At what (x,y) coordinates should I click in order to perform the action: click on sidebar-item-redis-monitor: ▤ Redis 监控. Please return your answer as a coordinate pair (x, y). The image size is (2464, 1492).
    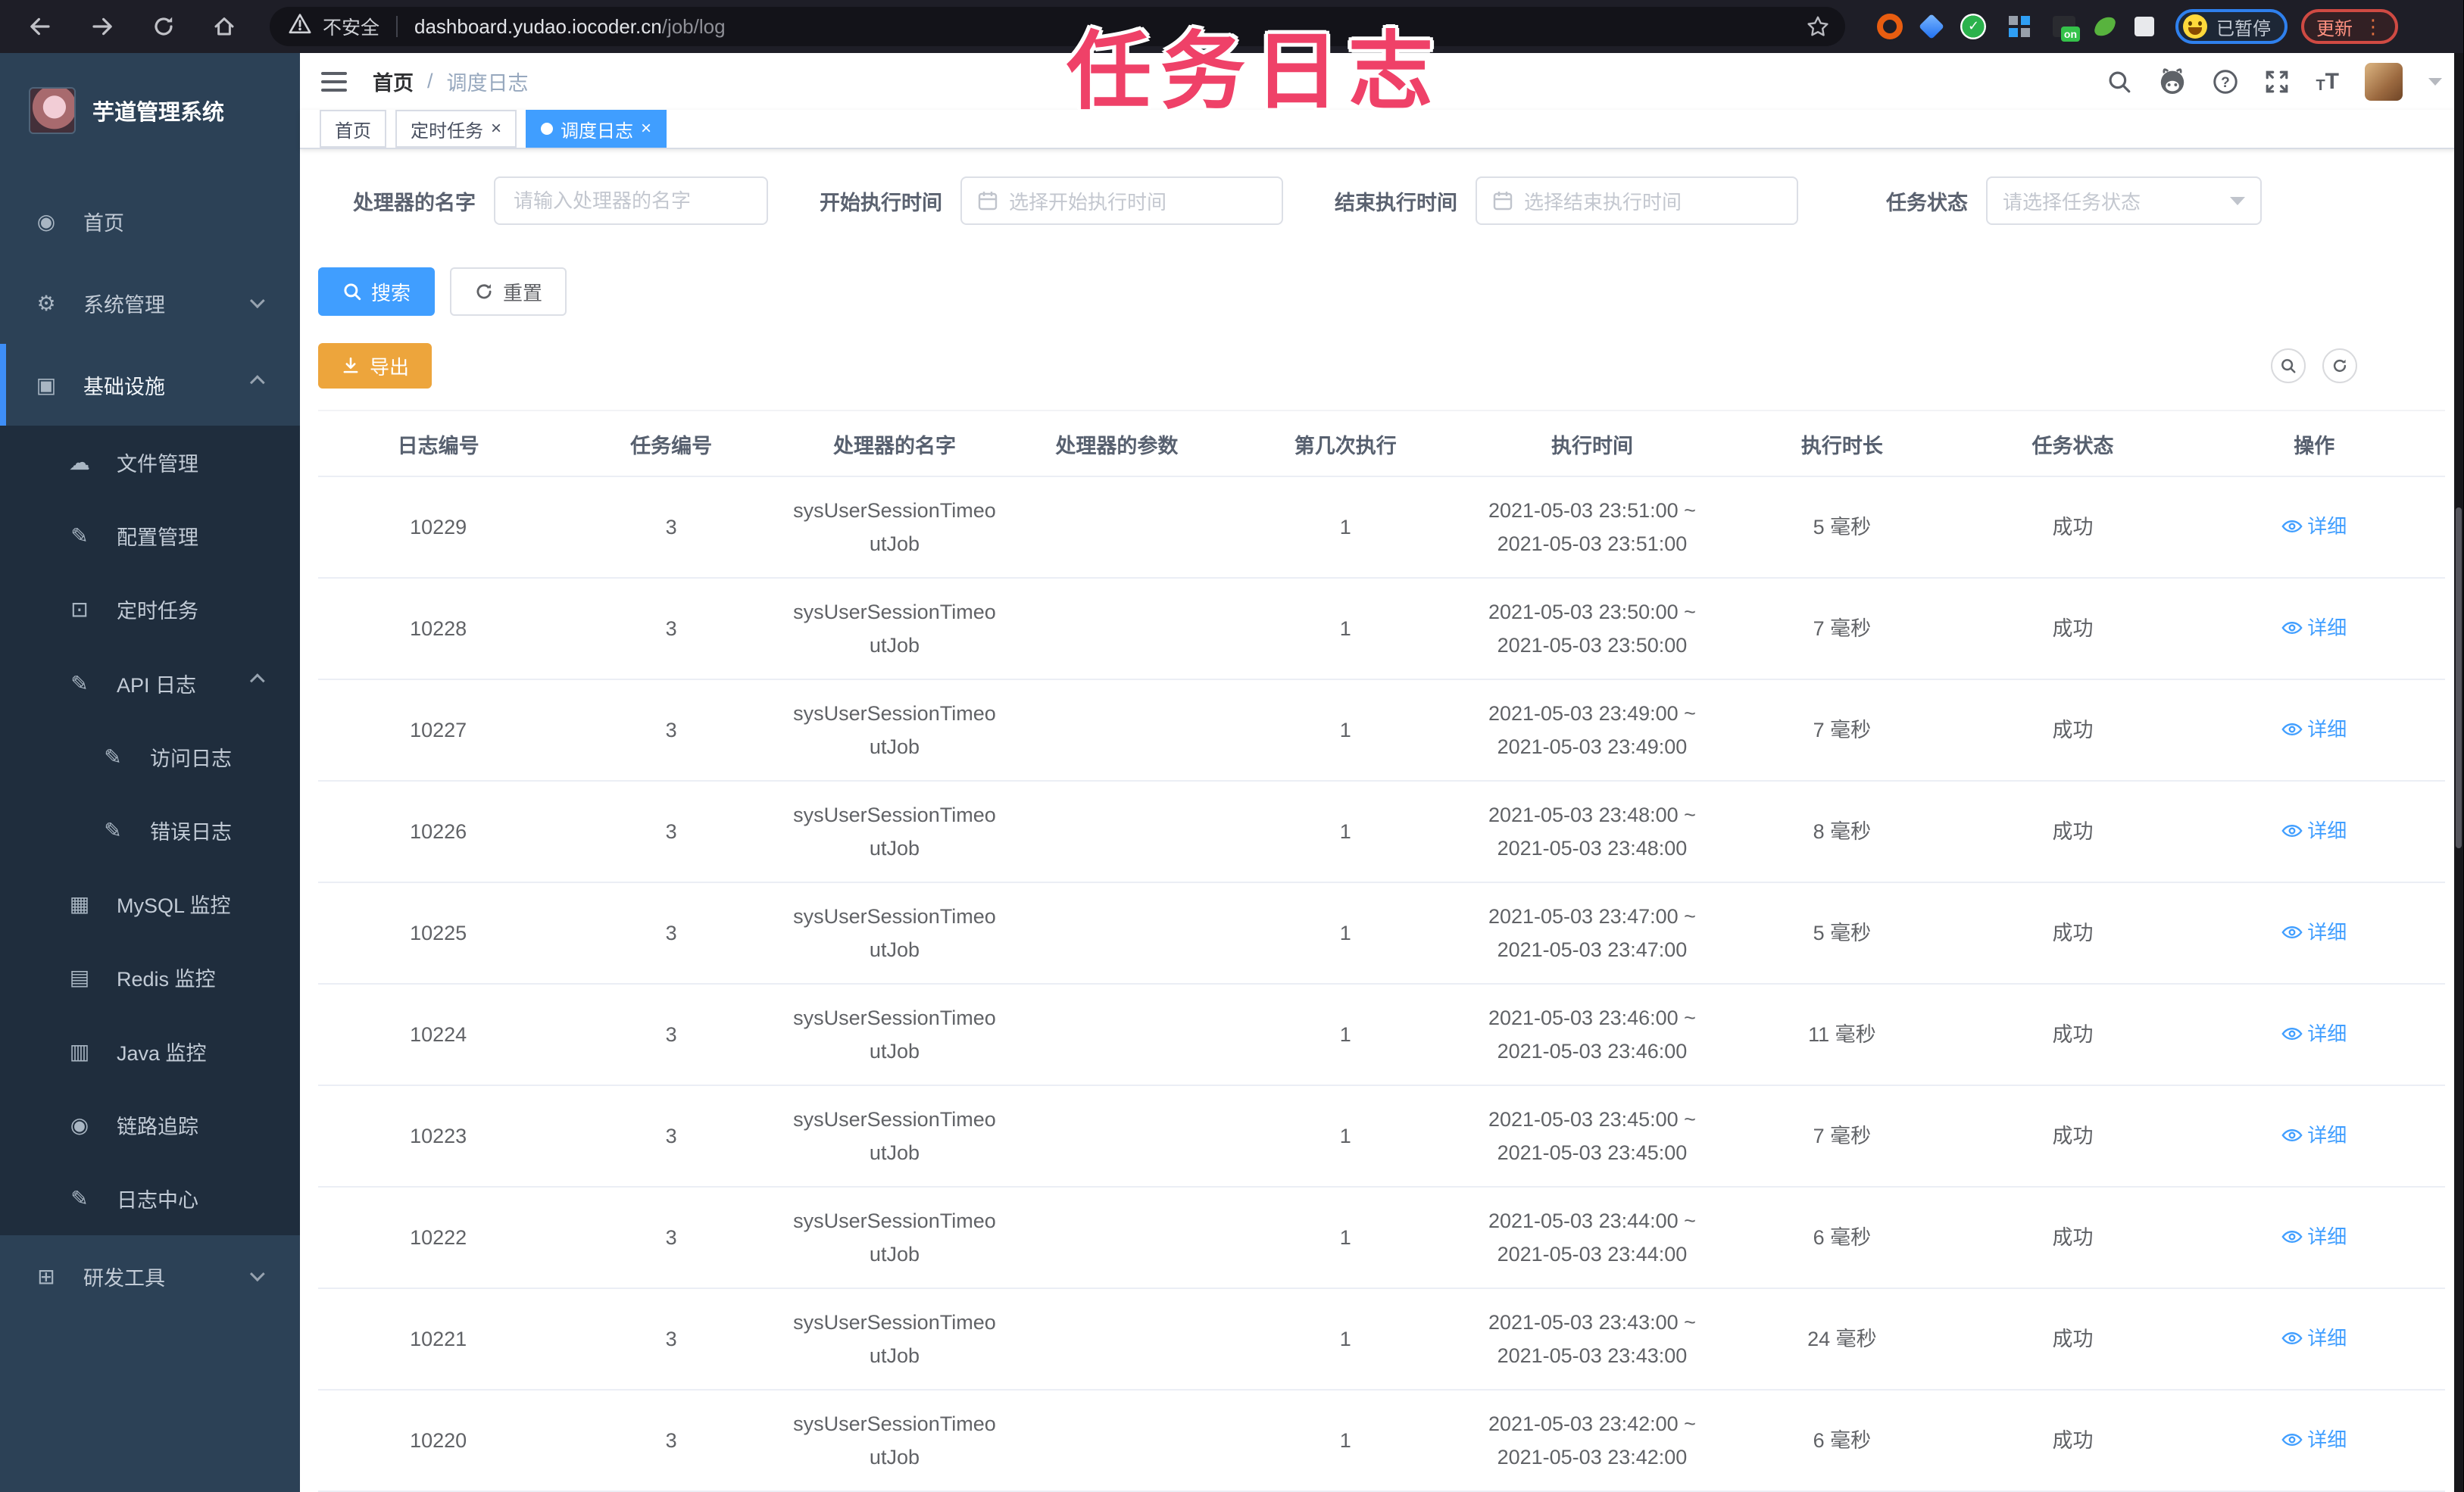
    Looking at the image, I should click on (150, 978).